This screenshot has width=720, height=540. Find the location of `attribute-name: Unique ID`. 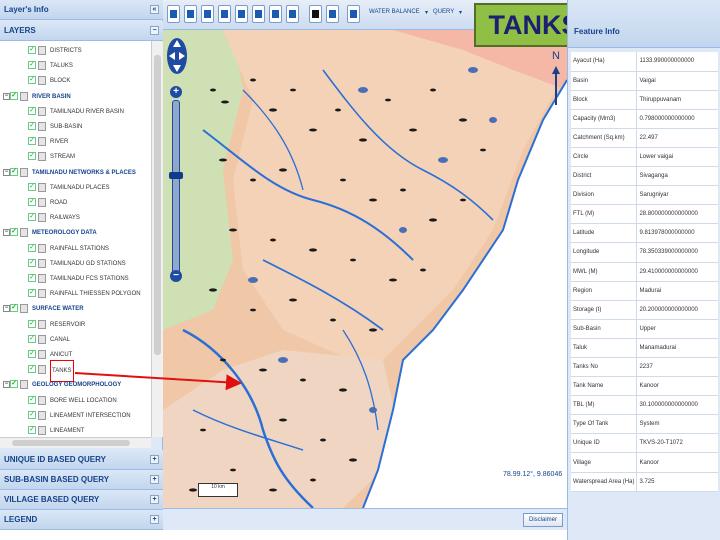

attribute-name: Unique ID is located at coordinates (604, 443).